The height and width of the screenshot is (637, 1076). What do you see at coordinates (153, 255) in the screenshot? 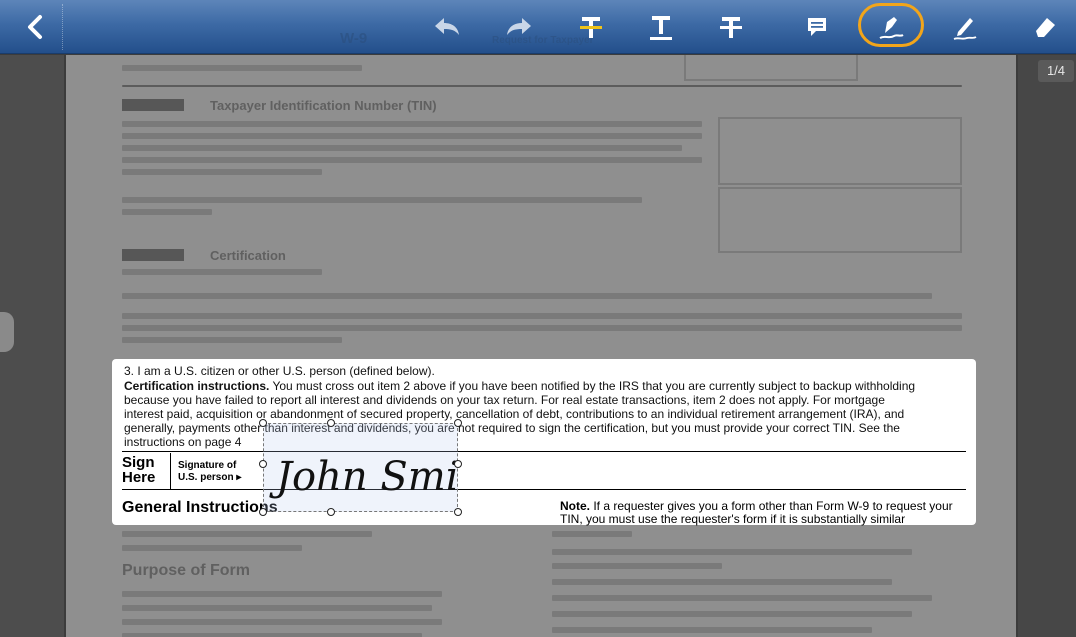
I see `part2-tag` at bounding box center [153, 255].